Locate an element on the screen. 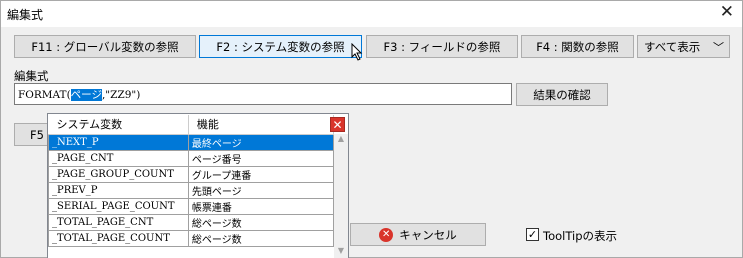 The image size is (743, 258). scroll-down-icon: ▼ is located at coordinates (341, 252).